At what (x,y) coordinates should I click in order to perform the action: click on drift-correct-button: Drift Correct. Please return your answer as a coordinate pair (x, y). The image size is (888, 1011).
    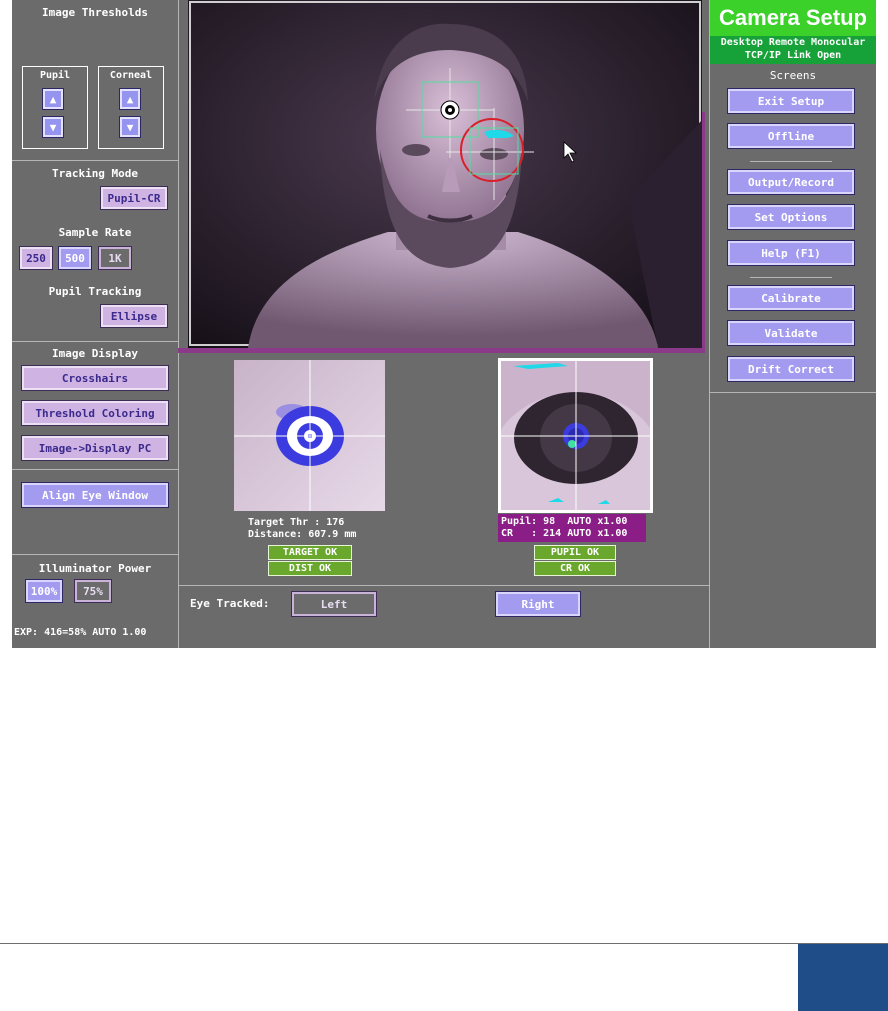
    Looking at the image, I should click on (791, 369).